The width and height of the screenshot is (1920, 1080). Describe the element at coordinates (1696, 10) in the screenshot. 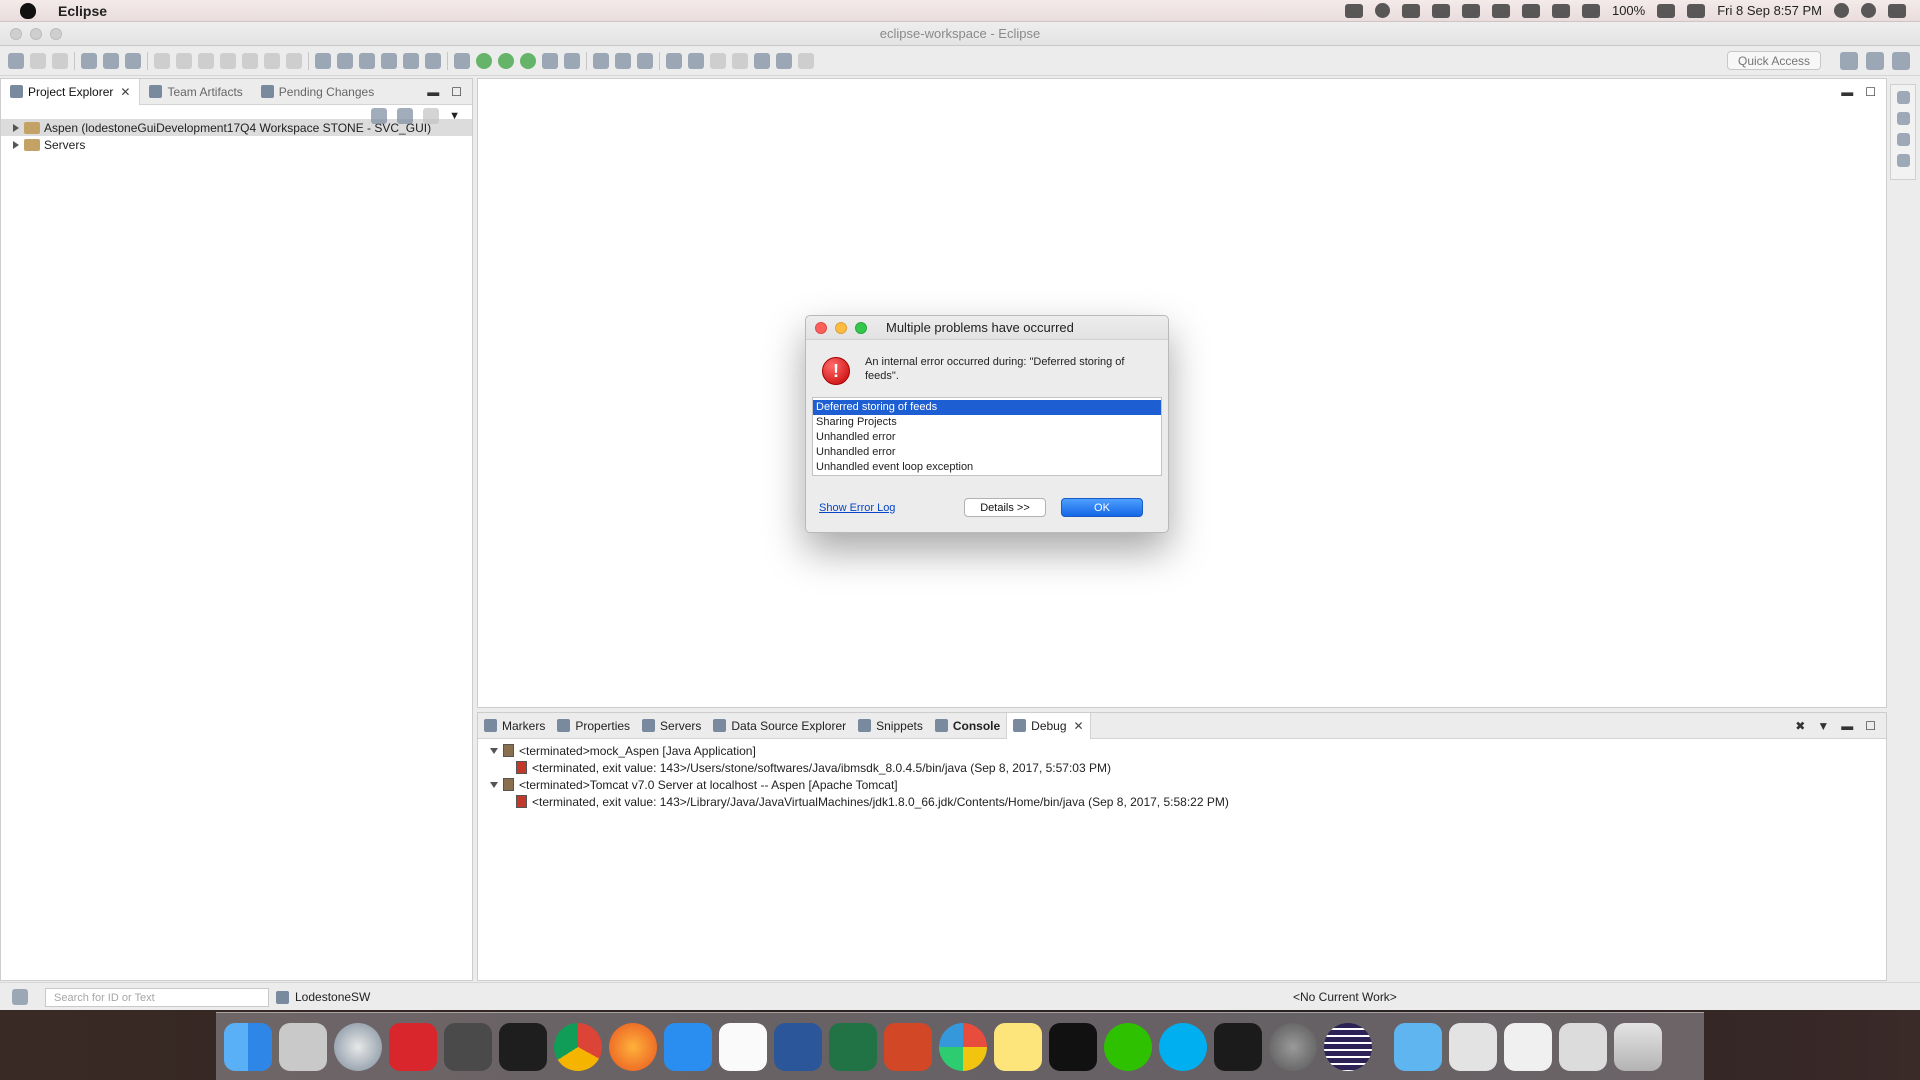

I see `flag-icon` at that location.